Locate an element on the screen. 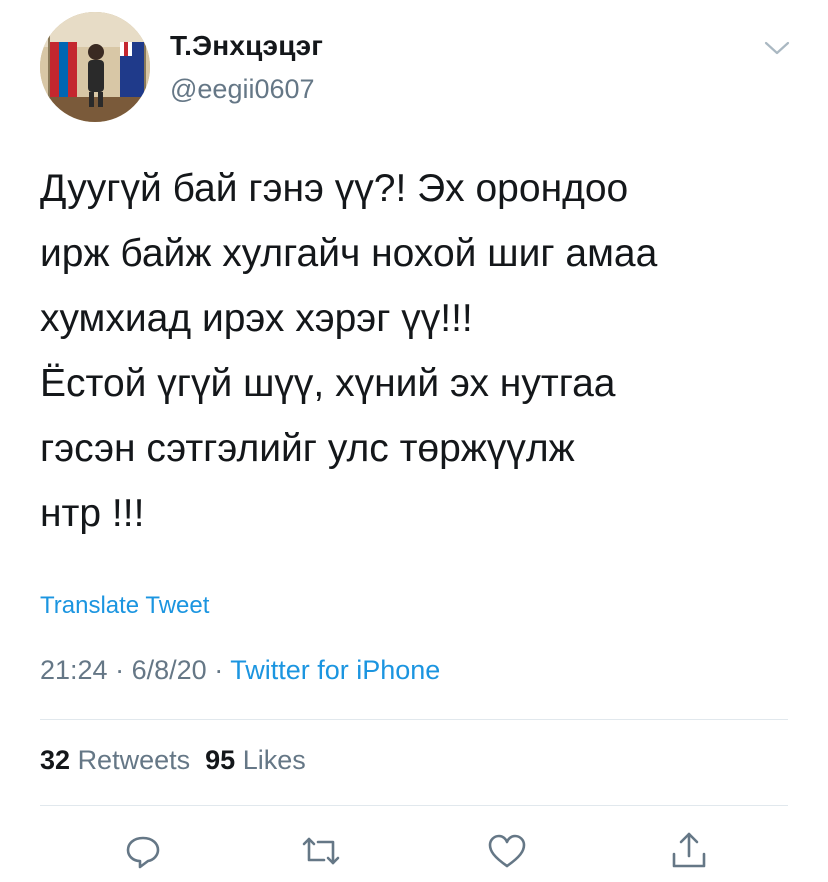 The height and width of the screenshot is (882, 828). share-icon is located at coordinates (689, 851).